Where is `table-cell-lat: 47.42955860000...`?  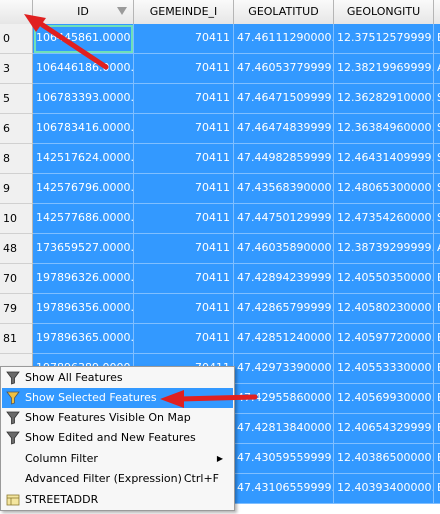
table-cell-lat: 47.42955860000... is located at coordinates (284, 399).